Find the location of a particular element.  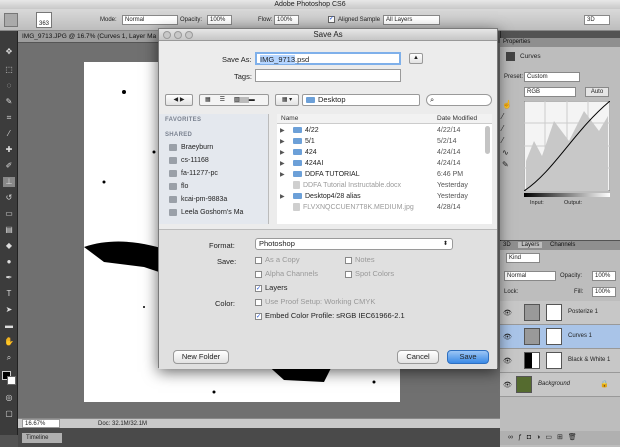

zoom-icon is located at coordinates (189, 35).